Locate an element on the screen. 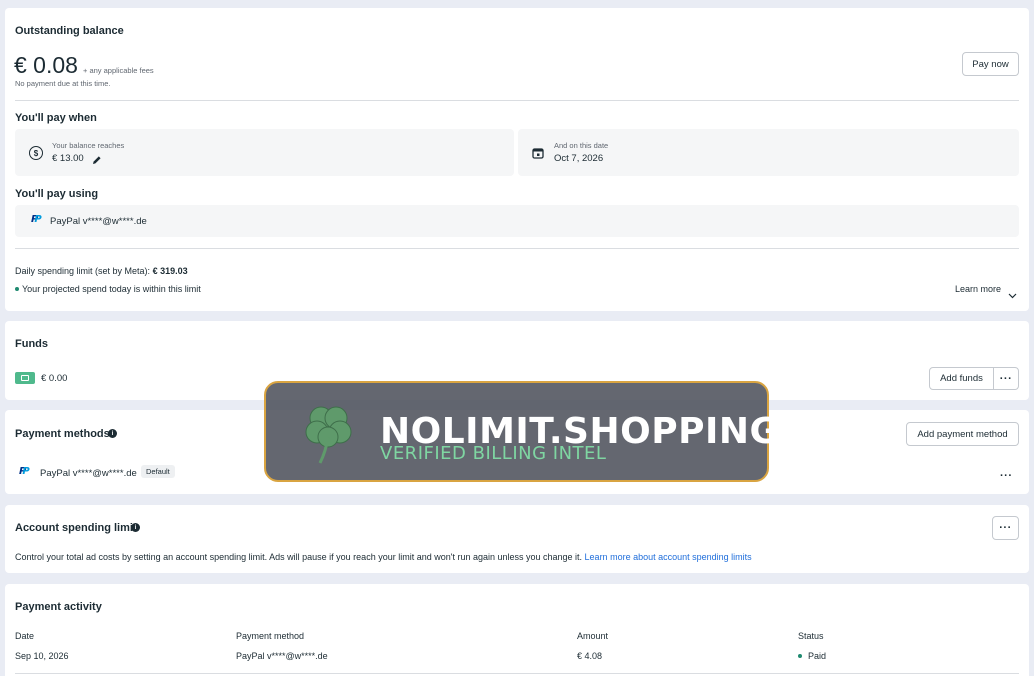 The image size is (1034, 676). funds-title: Funds is located at coordinates (31, 344).